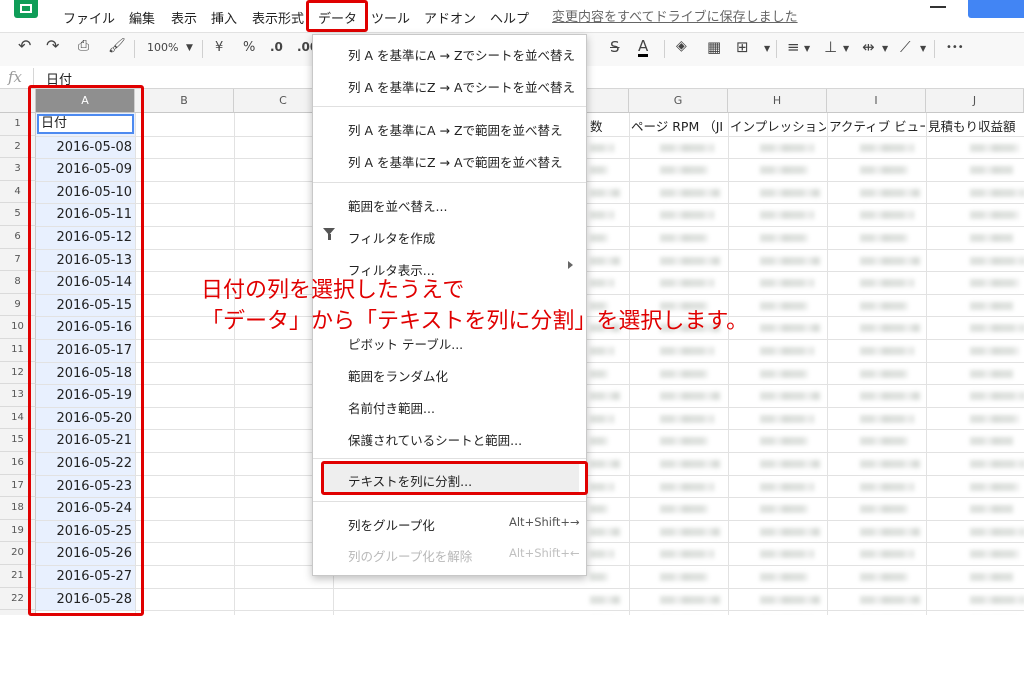 This screenshot has width=1024, height=675. What do you see at coordinates (398, 375) in the screenshot?
I see `menu-item-randomize-range: 範囲をランダム化` at bounding box center [398, 375].